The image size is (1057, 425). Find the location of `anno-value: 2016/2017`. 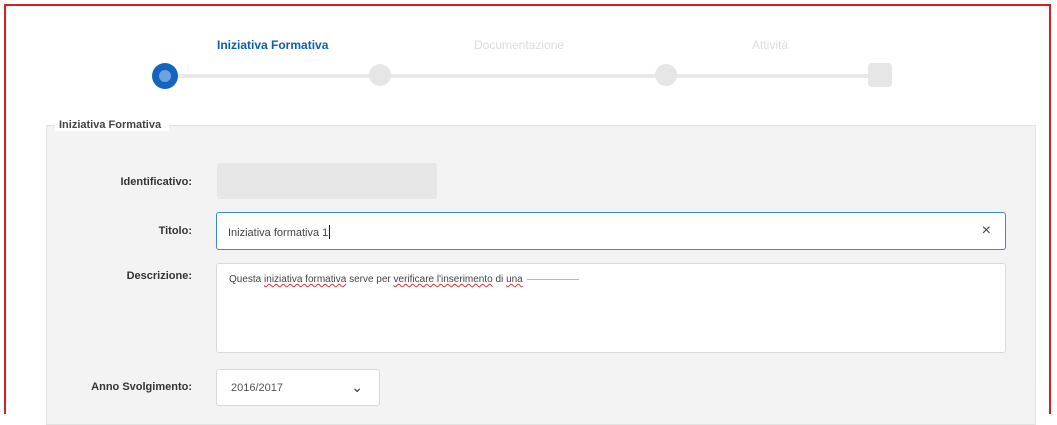

anno-value: 2016/2017 is located at coordinates (257, 388).